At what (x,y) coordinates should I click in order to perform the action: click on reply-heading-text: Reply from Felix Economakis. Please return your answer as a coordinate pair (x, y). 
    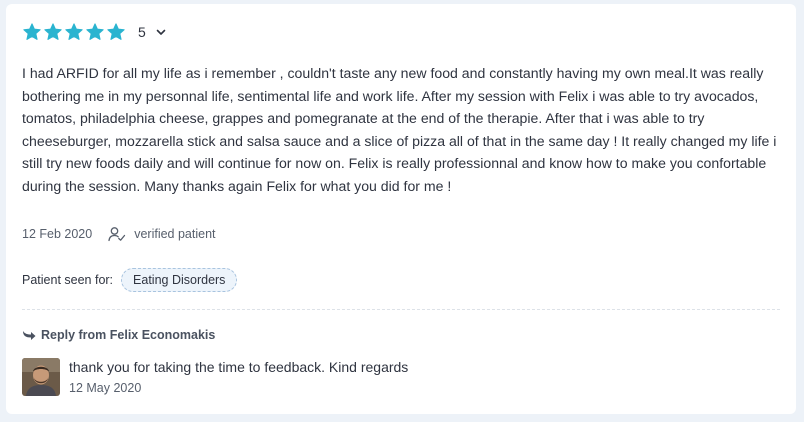
    Looking at the image, I should click on (128, 335).